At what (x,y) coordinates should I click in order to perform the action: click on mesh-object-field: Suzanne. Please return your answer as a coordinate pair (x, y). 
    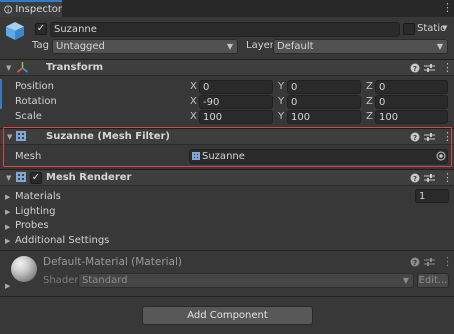
    Looking at the image, I should click on (318, 156).